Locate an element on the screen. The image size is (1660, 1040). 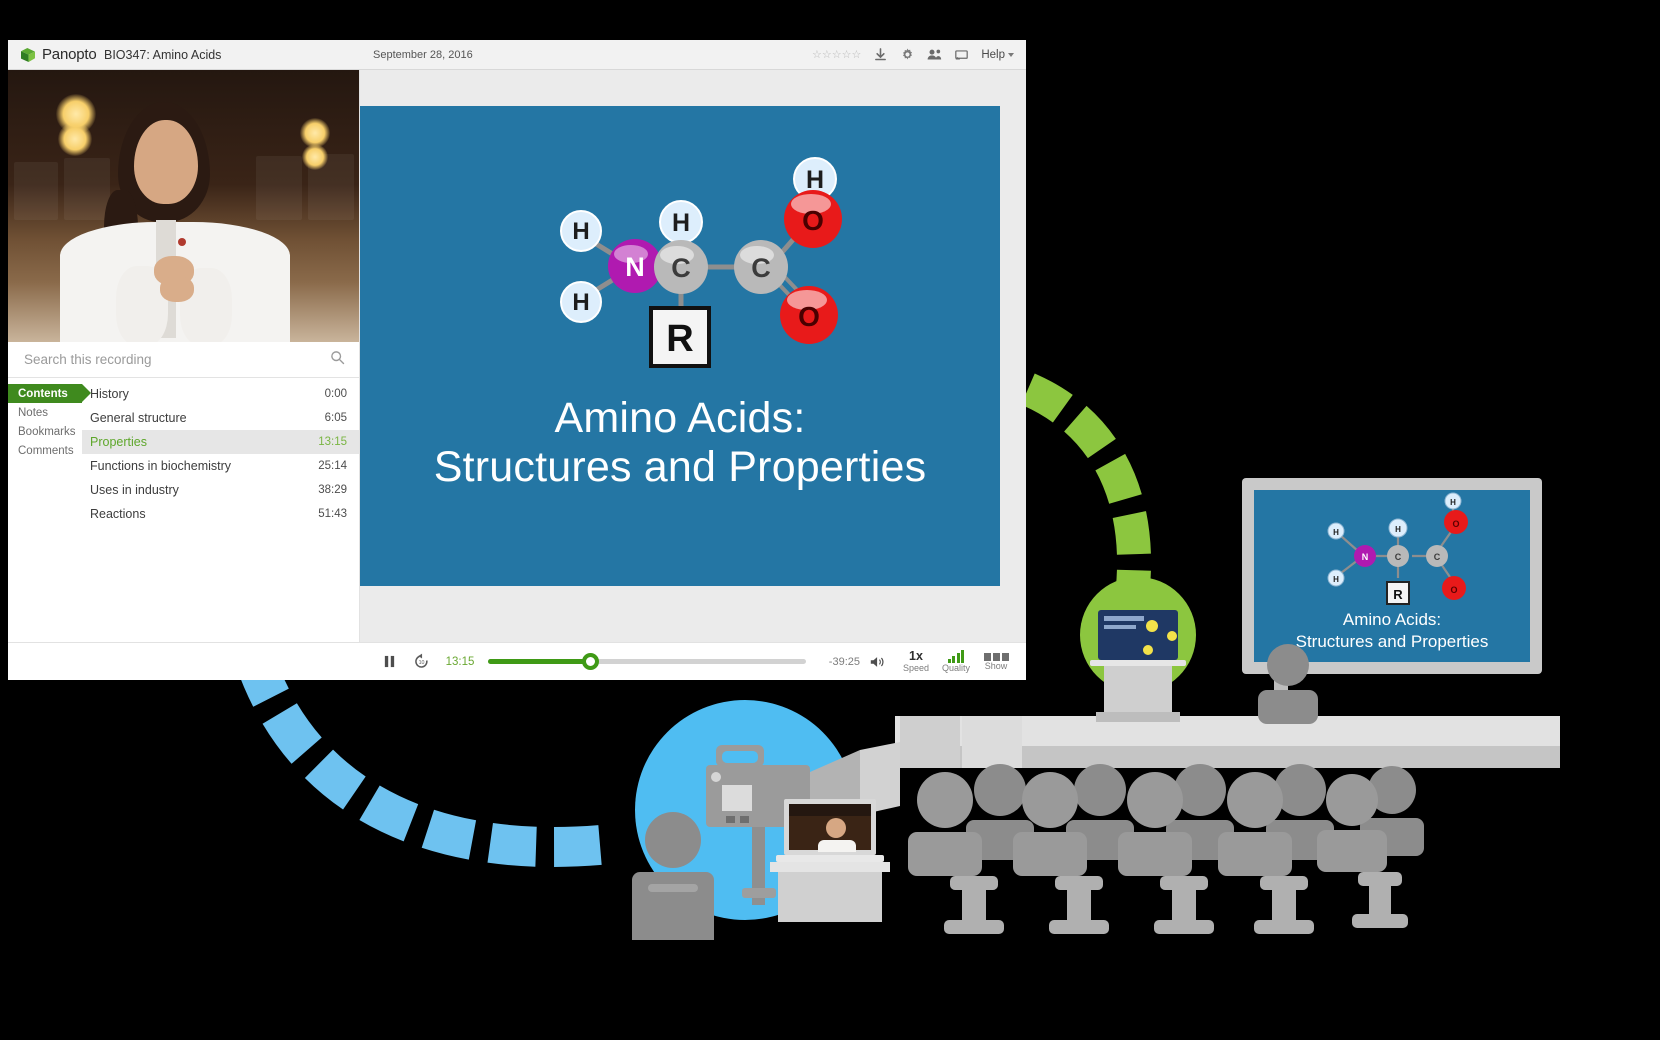
amino-acid-molecule: H H H H N C C O O R is located at coordinates (701, 262).